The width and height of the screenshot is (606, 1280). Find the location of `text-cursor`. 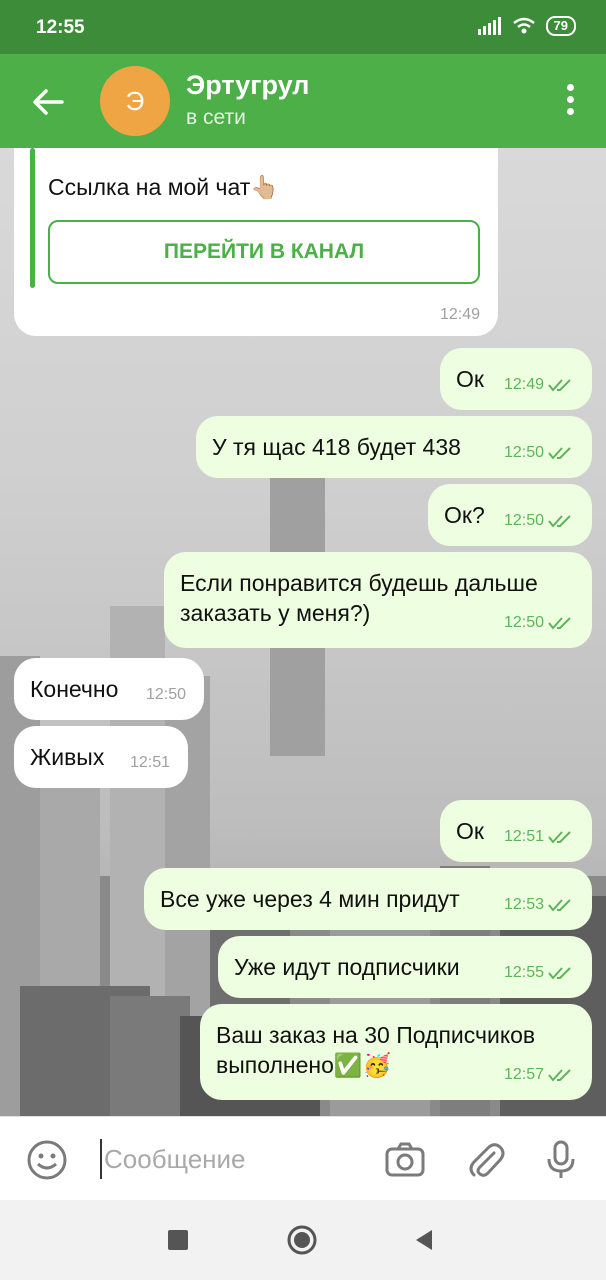

text-cursor is located at coordinates (101, 1159).